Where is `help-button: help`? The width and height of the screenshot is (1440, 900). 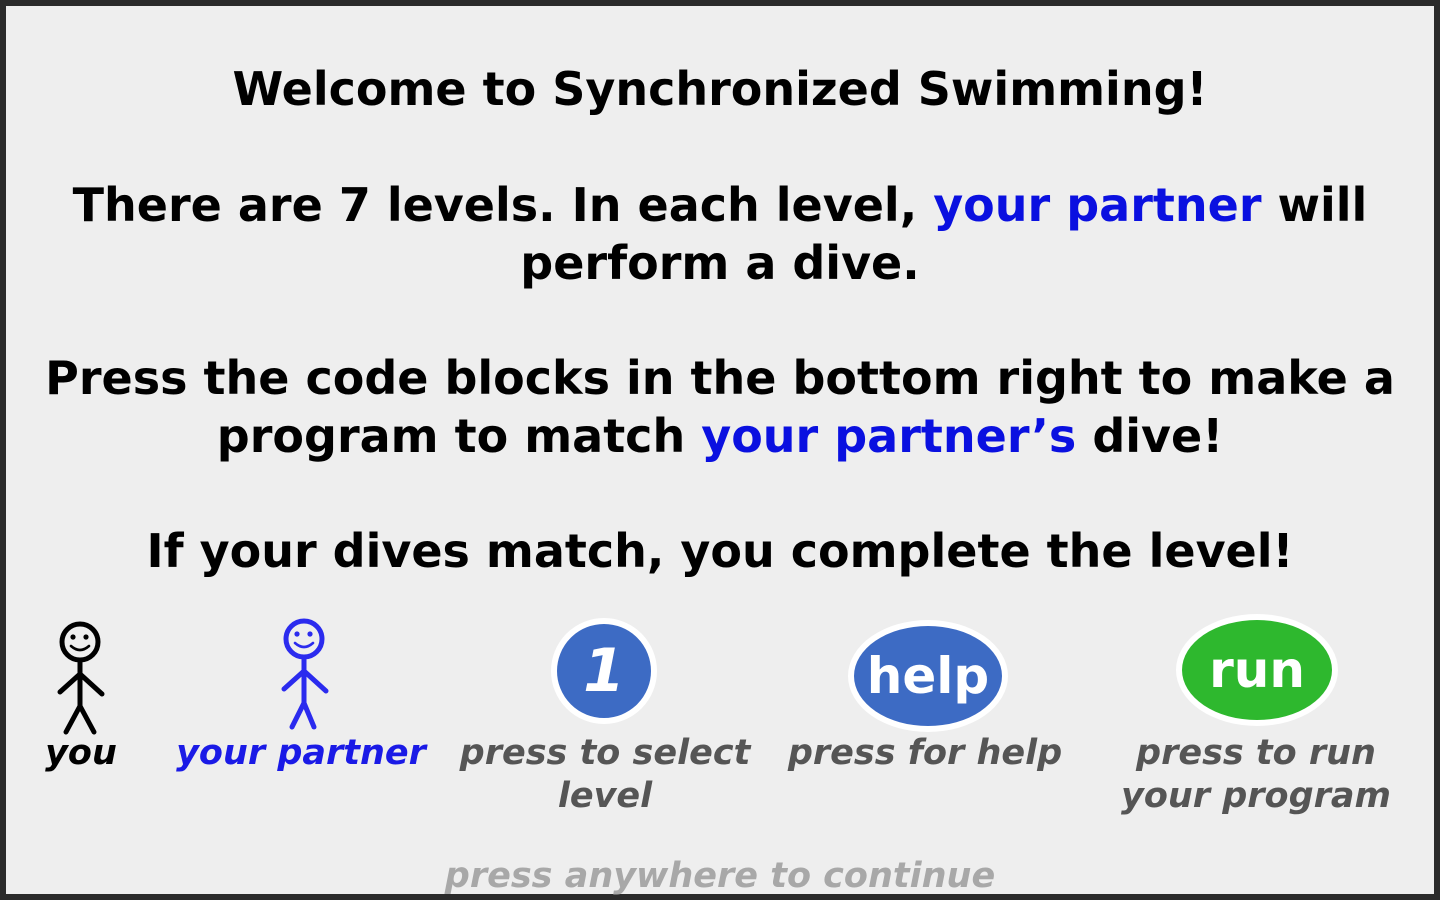 help-button: help is located at coordinates (928, 676).